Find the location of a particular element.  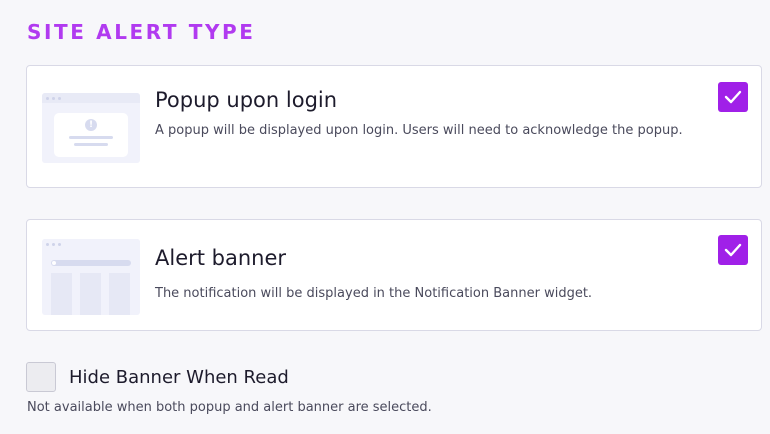

preview-modal: ! is located at coordinates (91, 135).